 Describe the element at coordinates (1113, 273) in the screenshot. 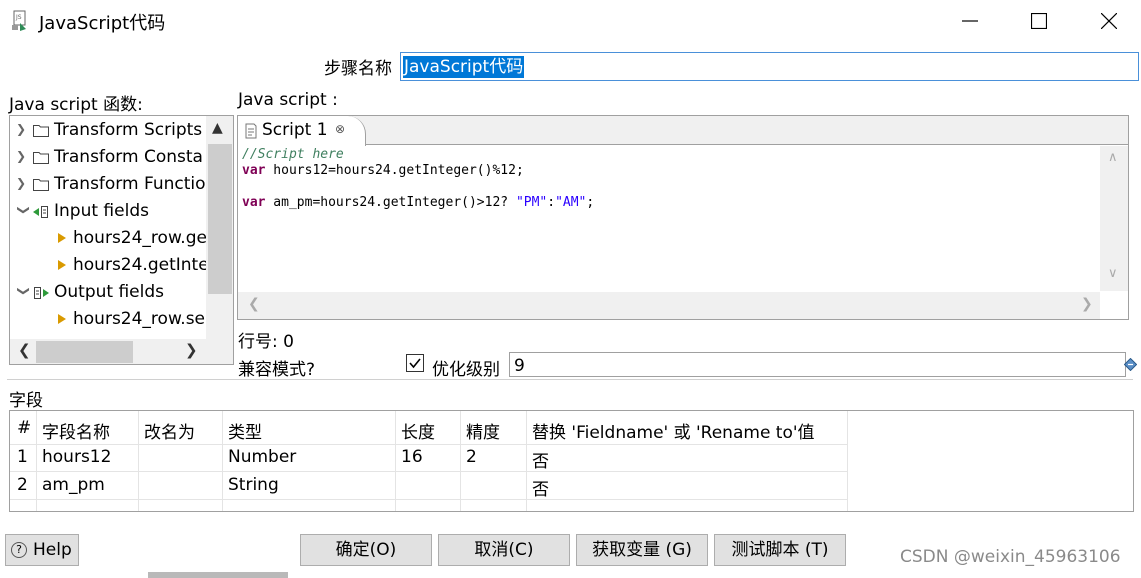

I see `scroll-down-icon: ∨` at that location.